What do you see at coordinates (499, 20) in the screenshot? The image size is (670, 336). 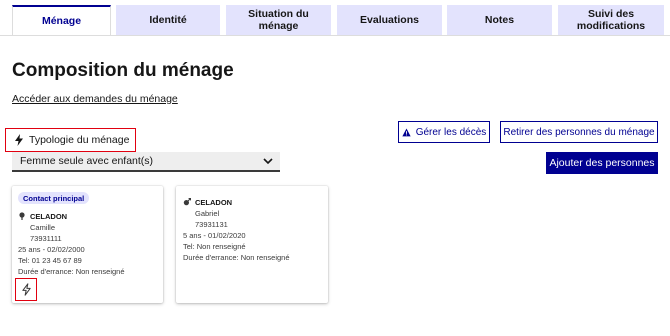 I see `tab-notes: Notes` at bounding box center [499, 20].